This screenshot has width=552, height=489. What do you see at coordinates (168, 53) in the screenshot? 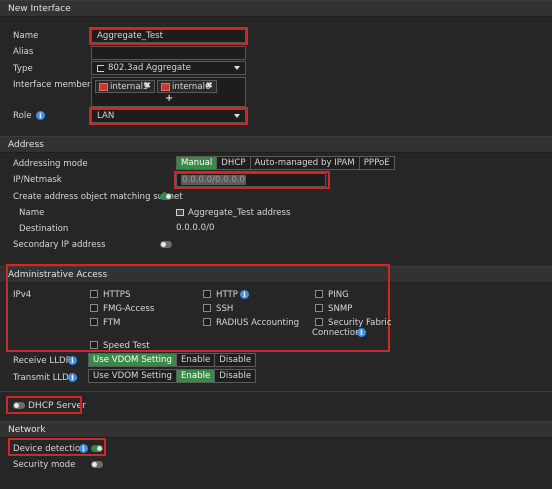
I see `alias-field` at bounding box center [168, 53].